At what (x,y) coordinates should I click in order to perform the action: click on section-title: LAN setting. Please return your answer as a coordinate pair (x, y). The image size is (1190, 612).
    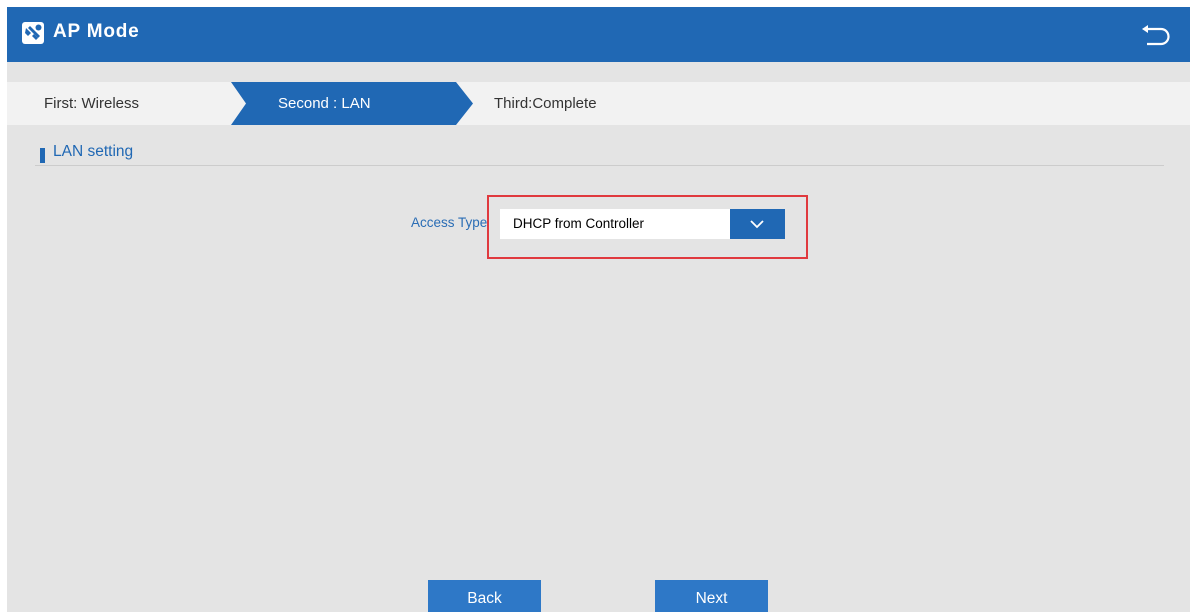
    Looking at the image, I should click on (93, 151).